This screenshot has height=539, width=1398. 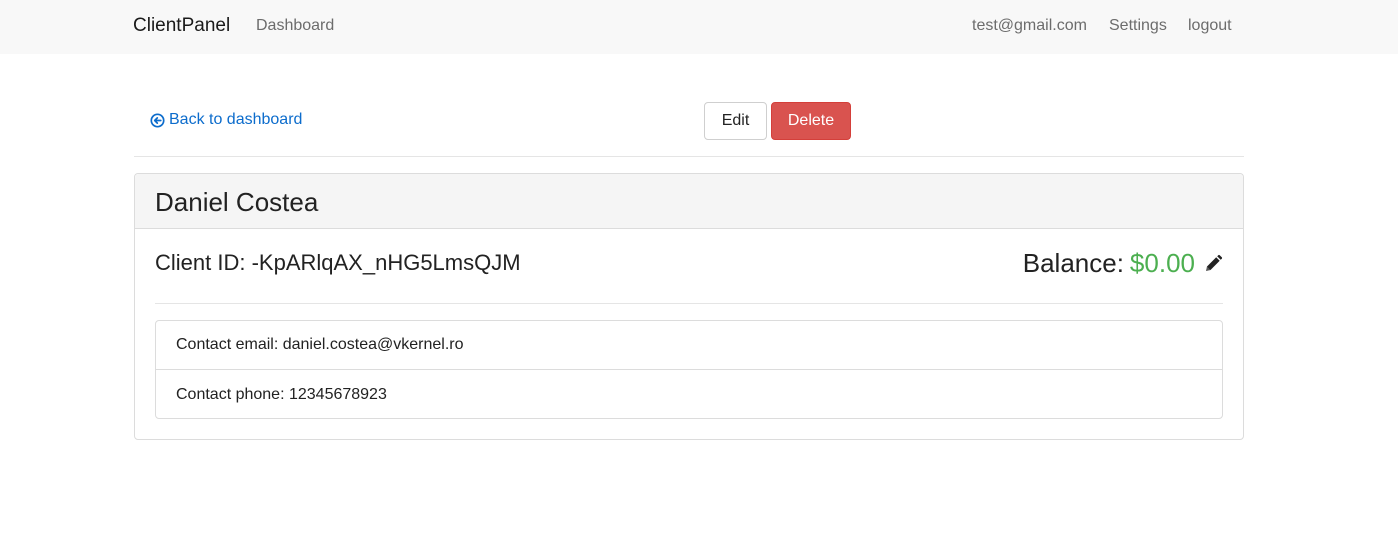 What do you see at coordinates (237, 202) in the screenshot?
I see `client-name-heading: Daniel Costea` at bounding box center [237, 202].